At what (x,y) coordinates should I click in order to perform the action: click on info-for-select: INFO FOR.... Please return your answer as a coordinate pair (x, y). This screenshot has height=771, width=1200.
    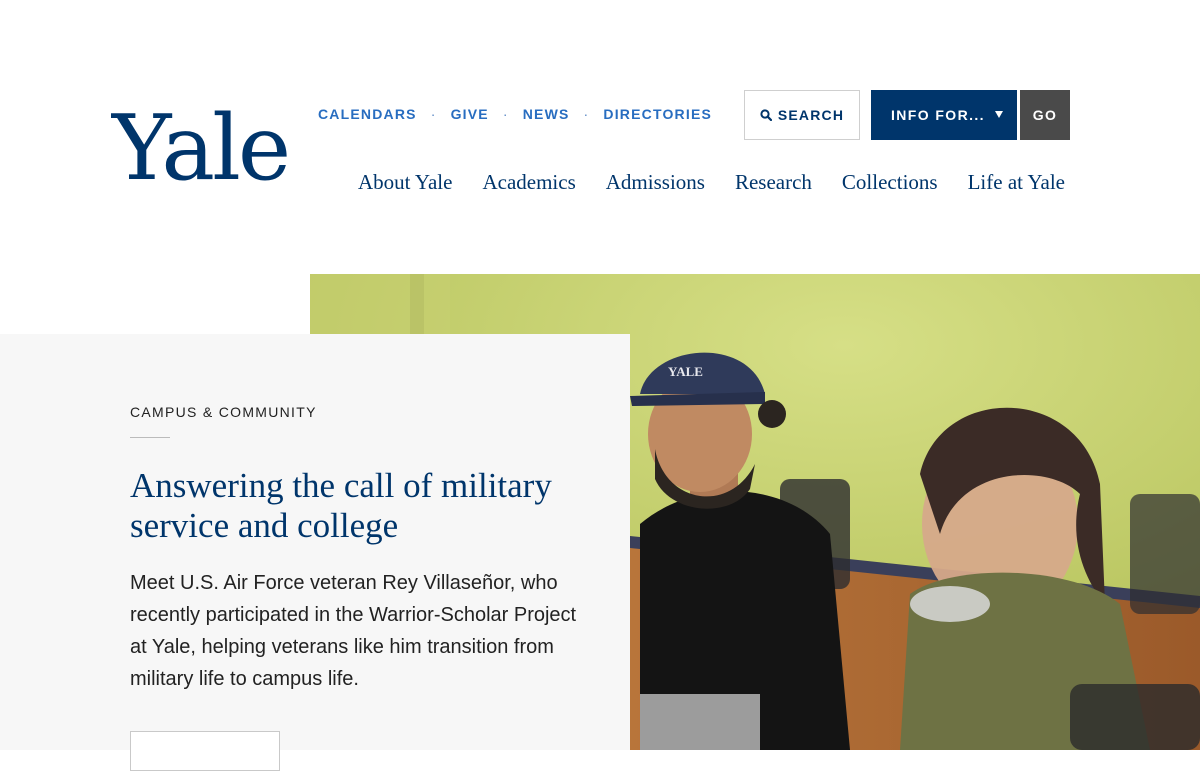
    Looking at the image, I should click on (944, 115).